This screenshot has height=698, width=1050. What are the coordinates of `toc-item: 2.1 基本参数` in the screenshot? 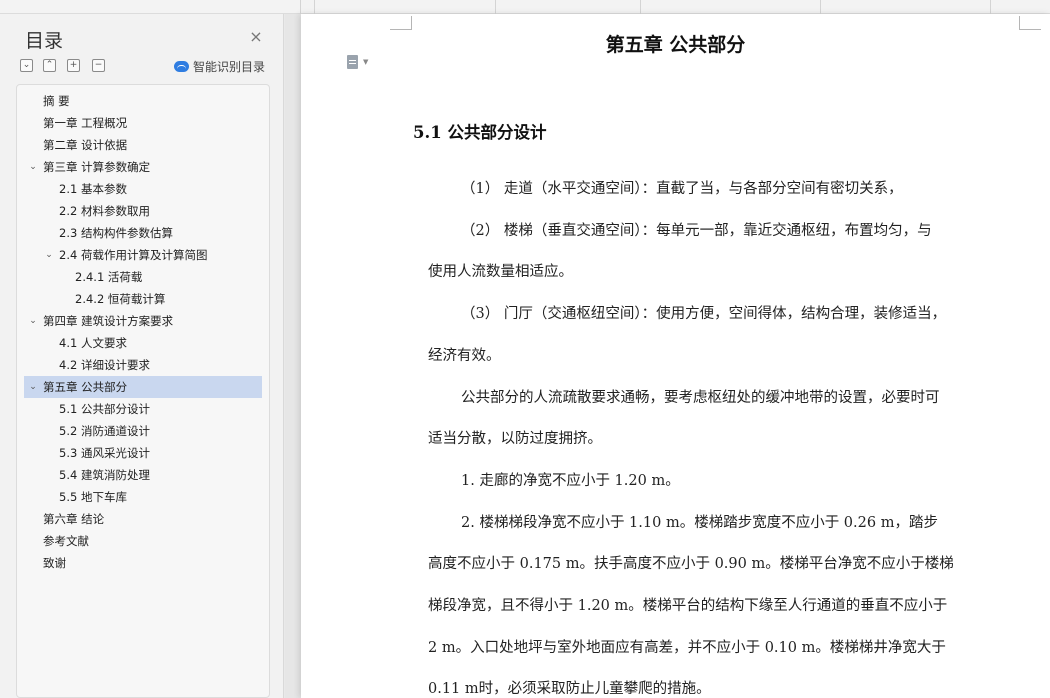 It's located at (143, 189).